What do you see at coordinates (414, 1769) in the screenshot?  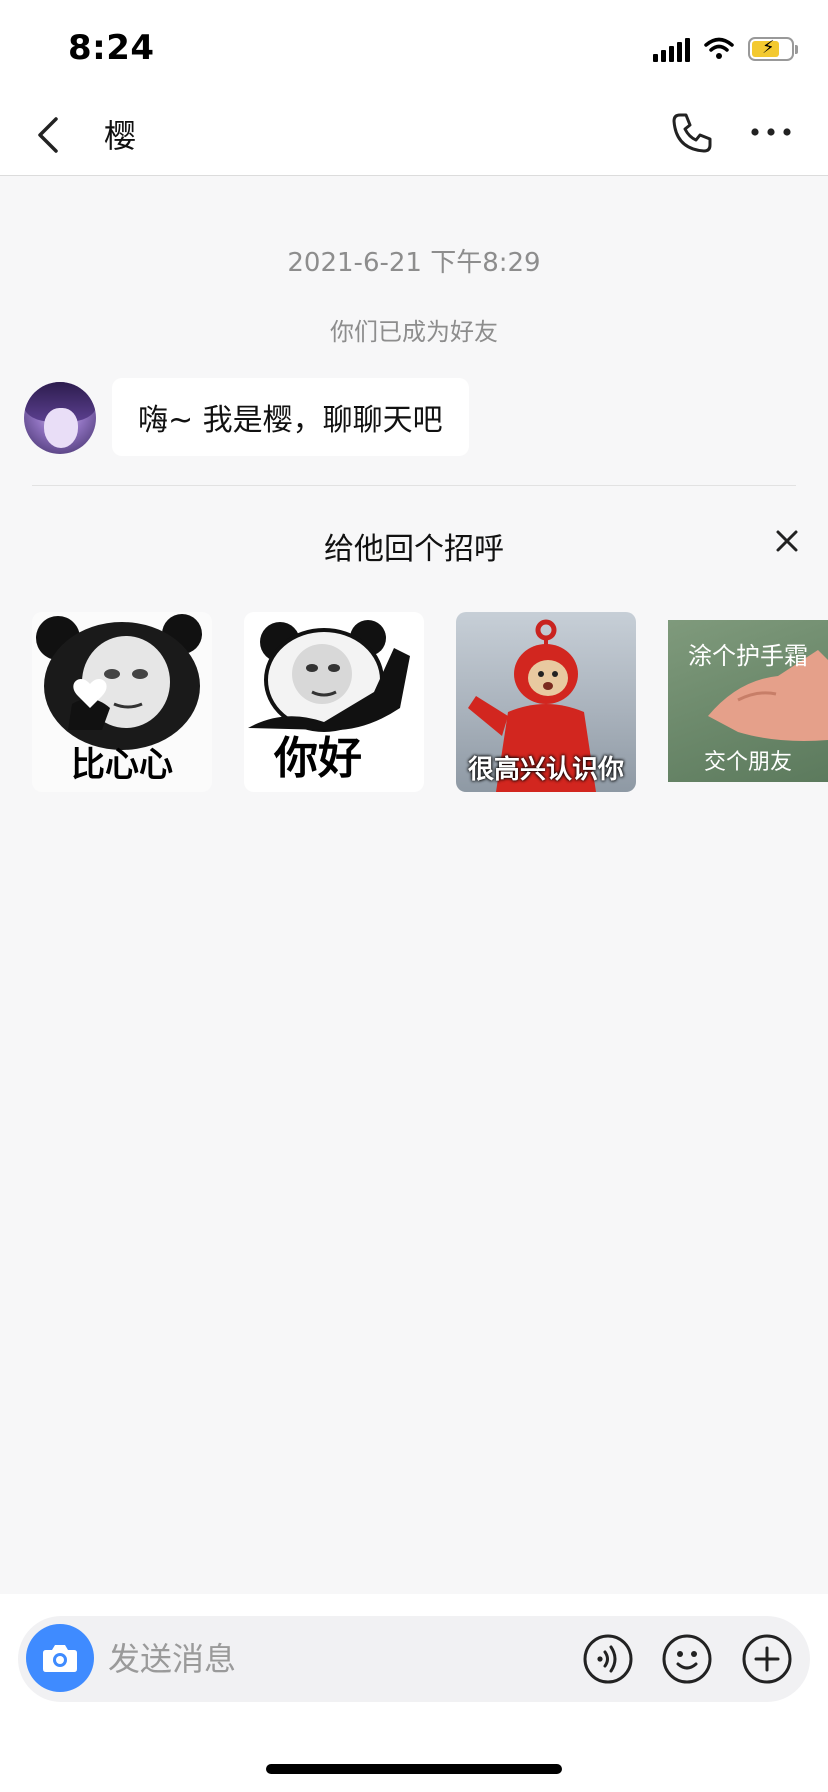 I see `home-indicator` at bounding box center [414, 1769].